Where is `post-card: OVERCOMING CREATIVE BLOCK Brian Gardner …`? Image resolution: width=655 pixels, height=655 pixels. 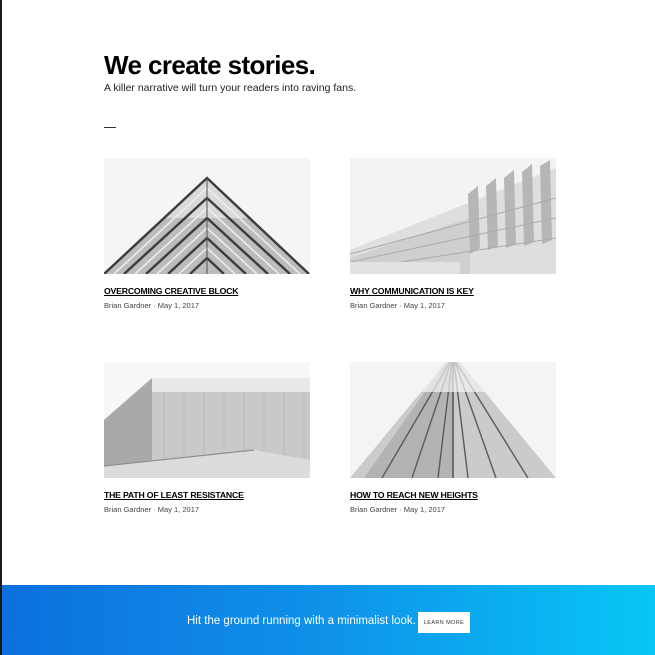
post-card: OVERCOMING CREATIVE BLOCK Brian Gardner … is located at coordinates (207, 234).